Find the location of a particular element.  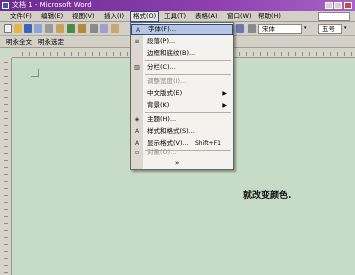

font-name-select: 宋体 is located at coordinates (280, 29).